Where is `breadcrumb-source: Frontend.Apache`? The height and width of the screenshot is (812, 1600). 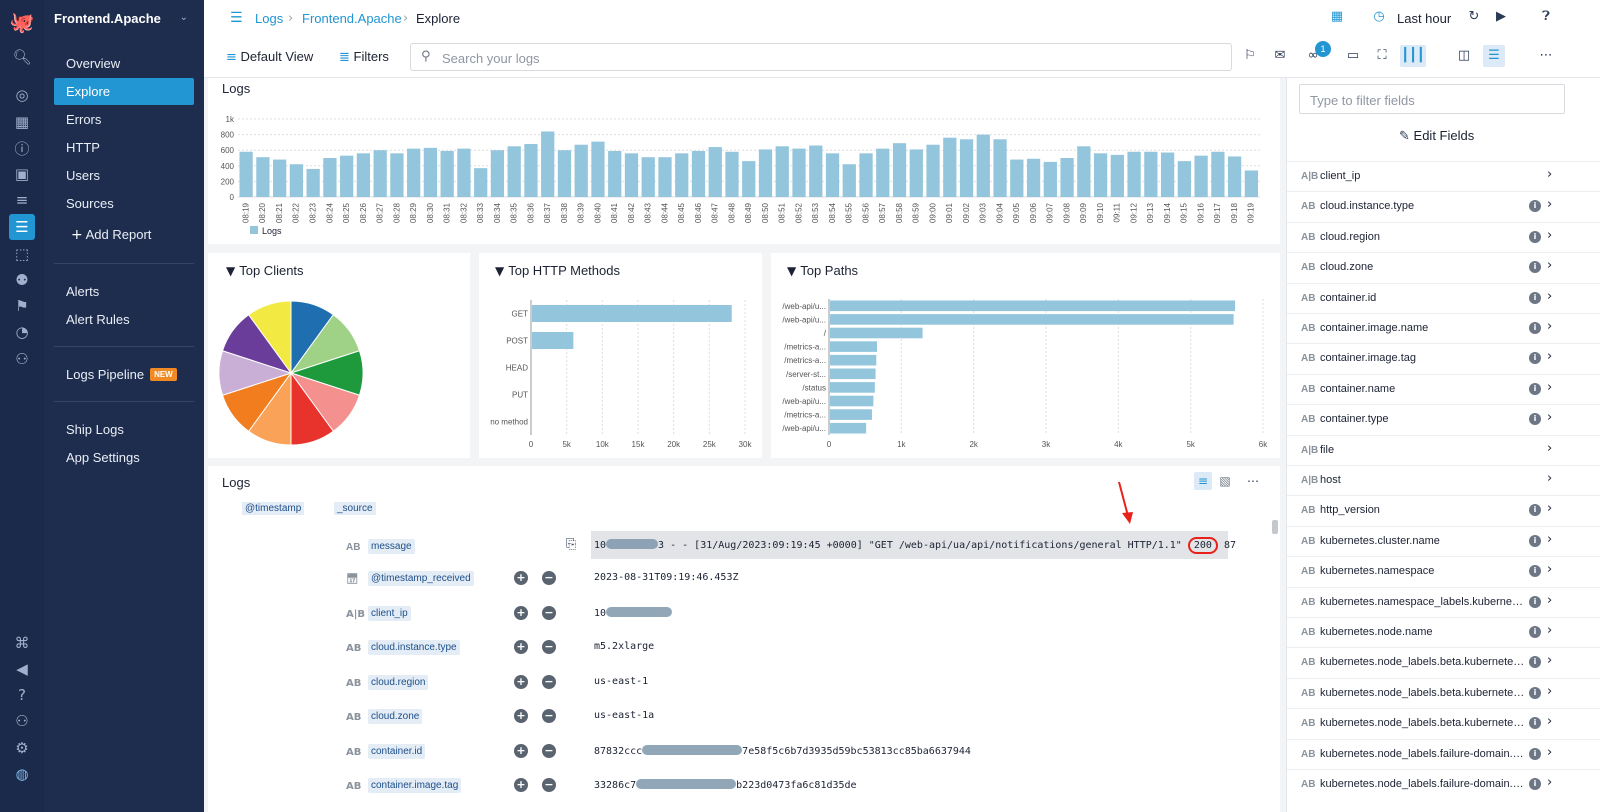
breadcrumb-source: Frontend.Apache is located at coordinates (352, 18).